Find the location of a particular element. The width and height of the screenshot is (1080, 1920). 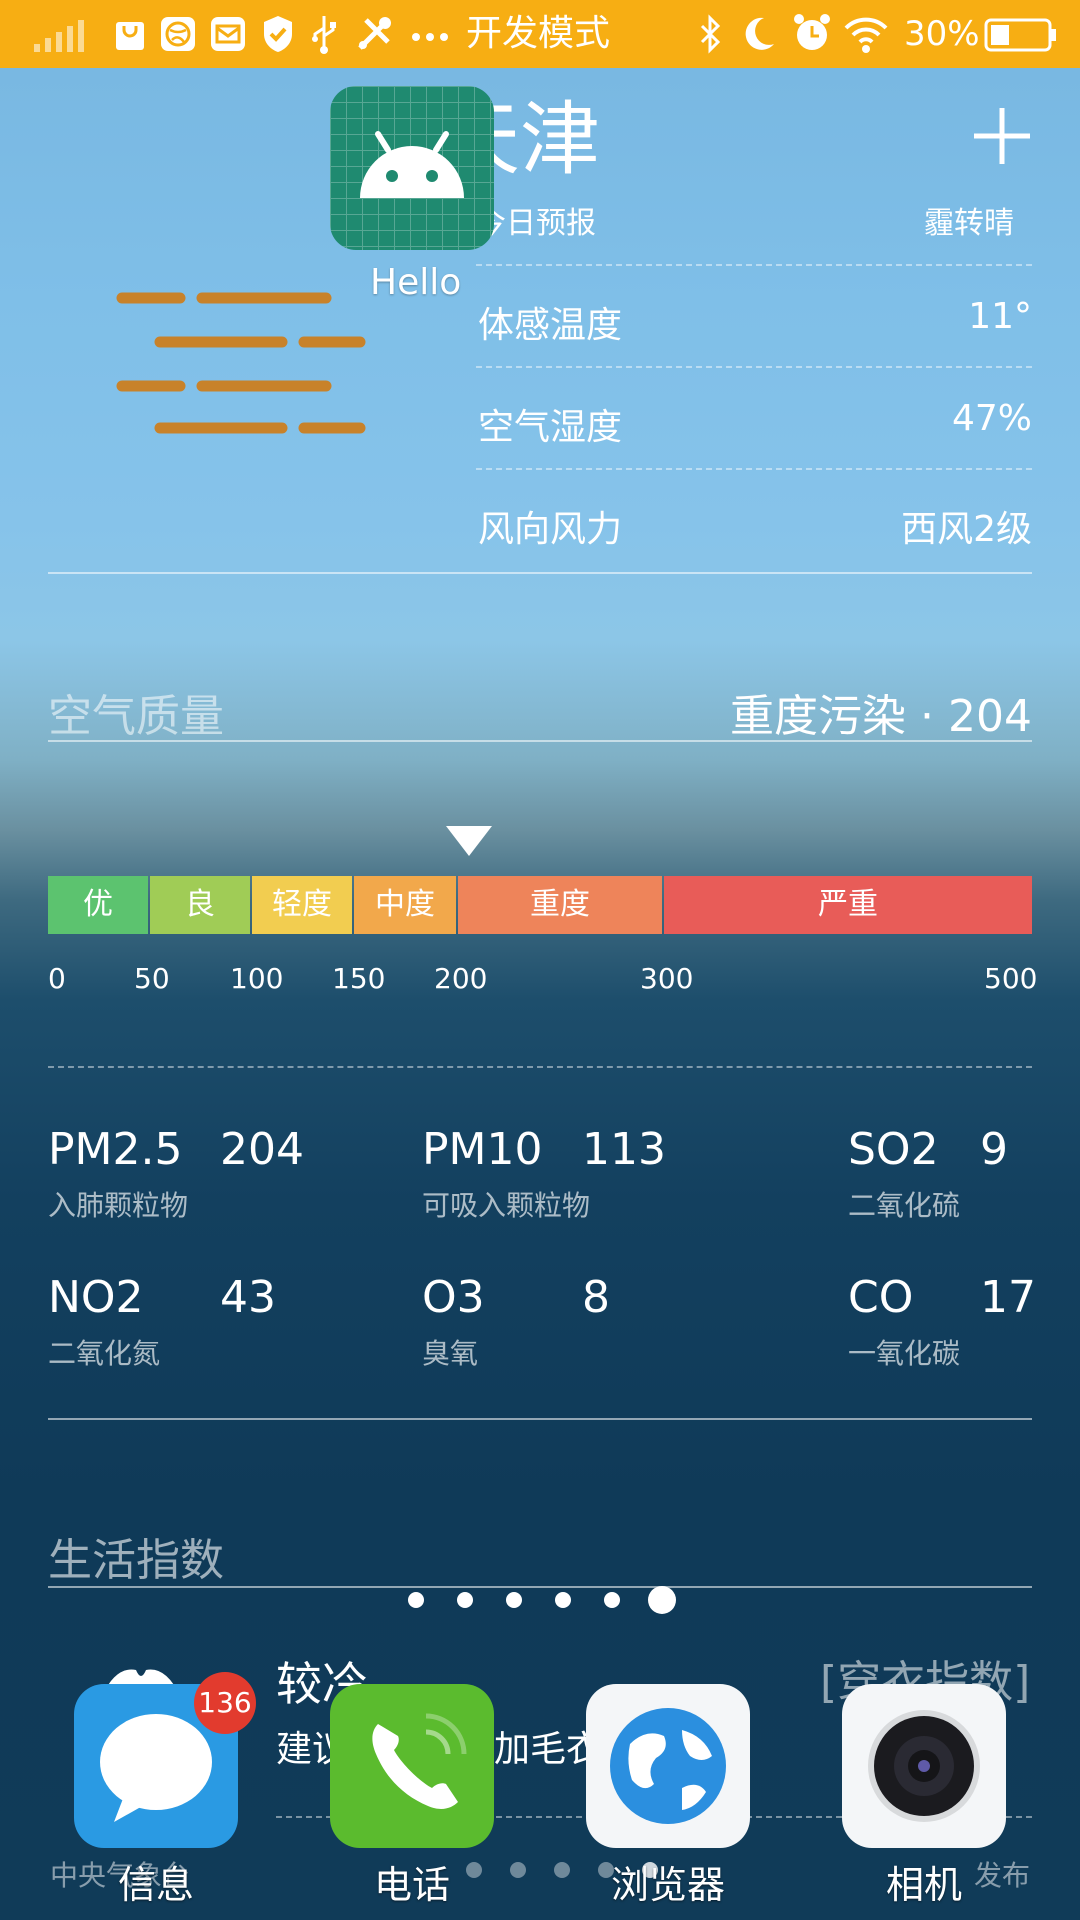

usb-icon is located at coordinates (324, 34).